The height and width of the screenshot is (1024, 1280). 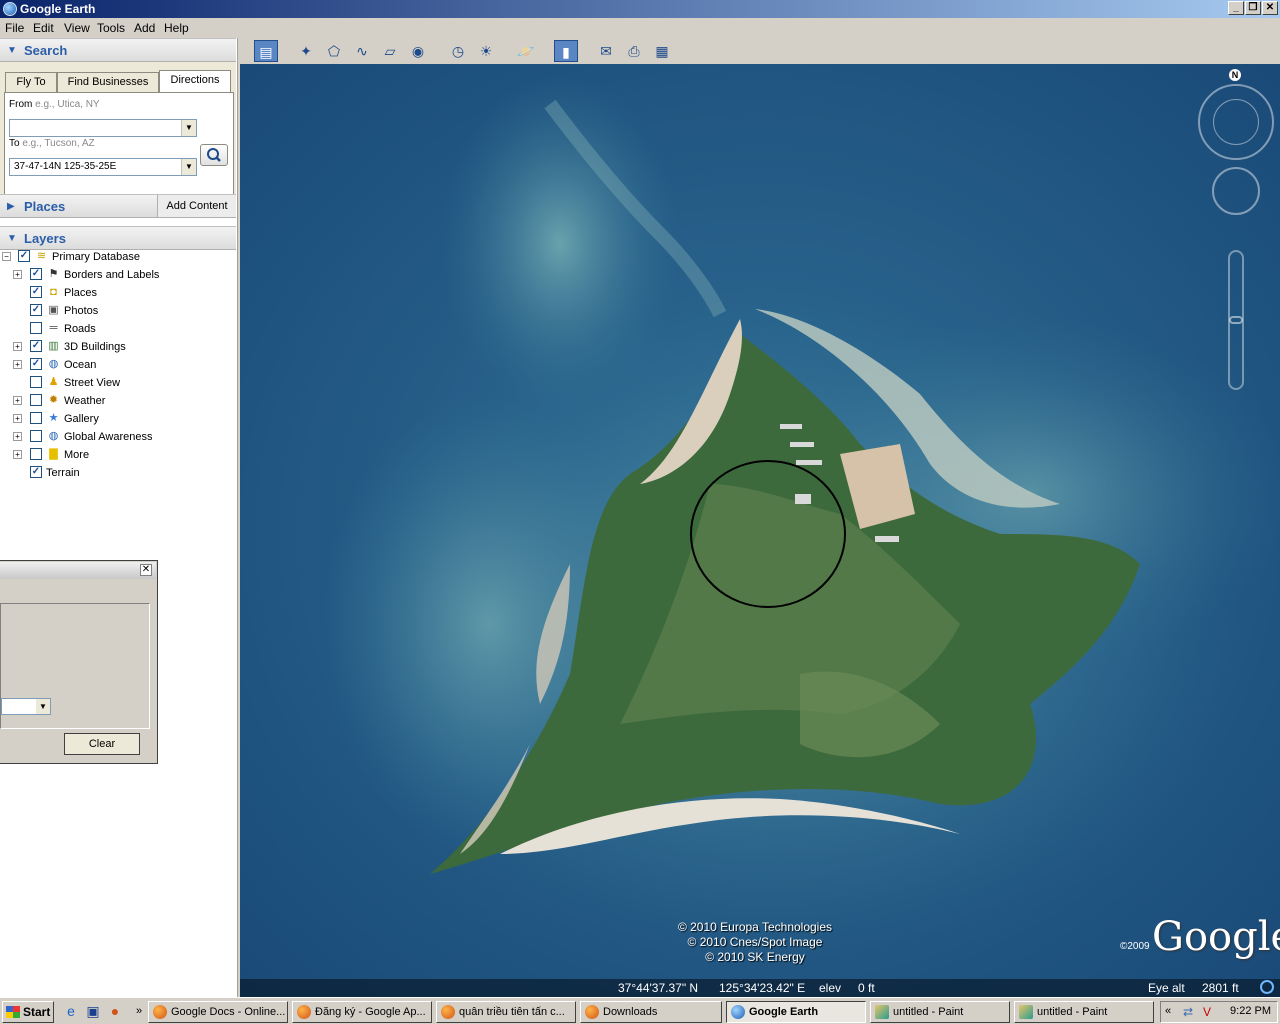 What do you see at coordinates (196, 206) in the screenshot?
I see `add-content-button: Add Content` at bounding box center [196, 206].